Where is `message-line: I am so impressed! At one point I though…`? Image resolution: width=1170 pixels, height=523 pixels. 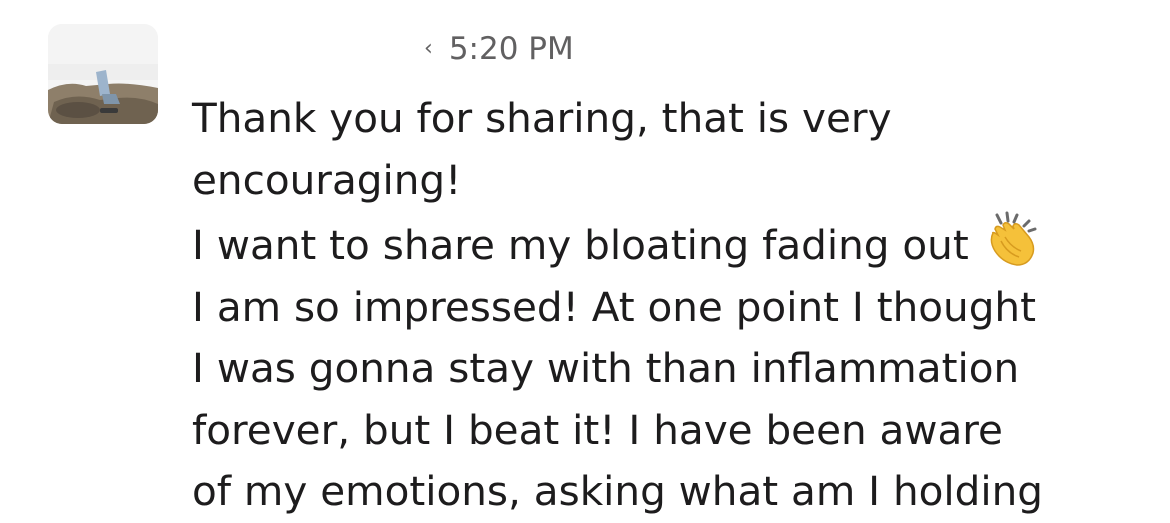
message-line: I am so impressed! At one point I though… is located at coordinates (614, 306).